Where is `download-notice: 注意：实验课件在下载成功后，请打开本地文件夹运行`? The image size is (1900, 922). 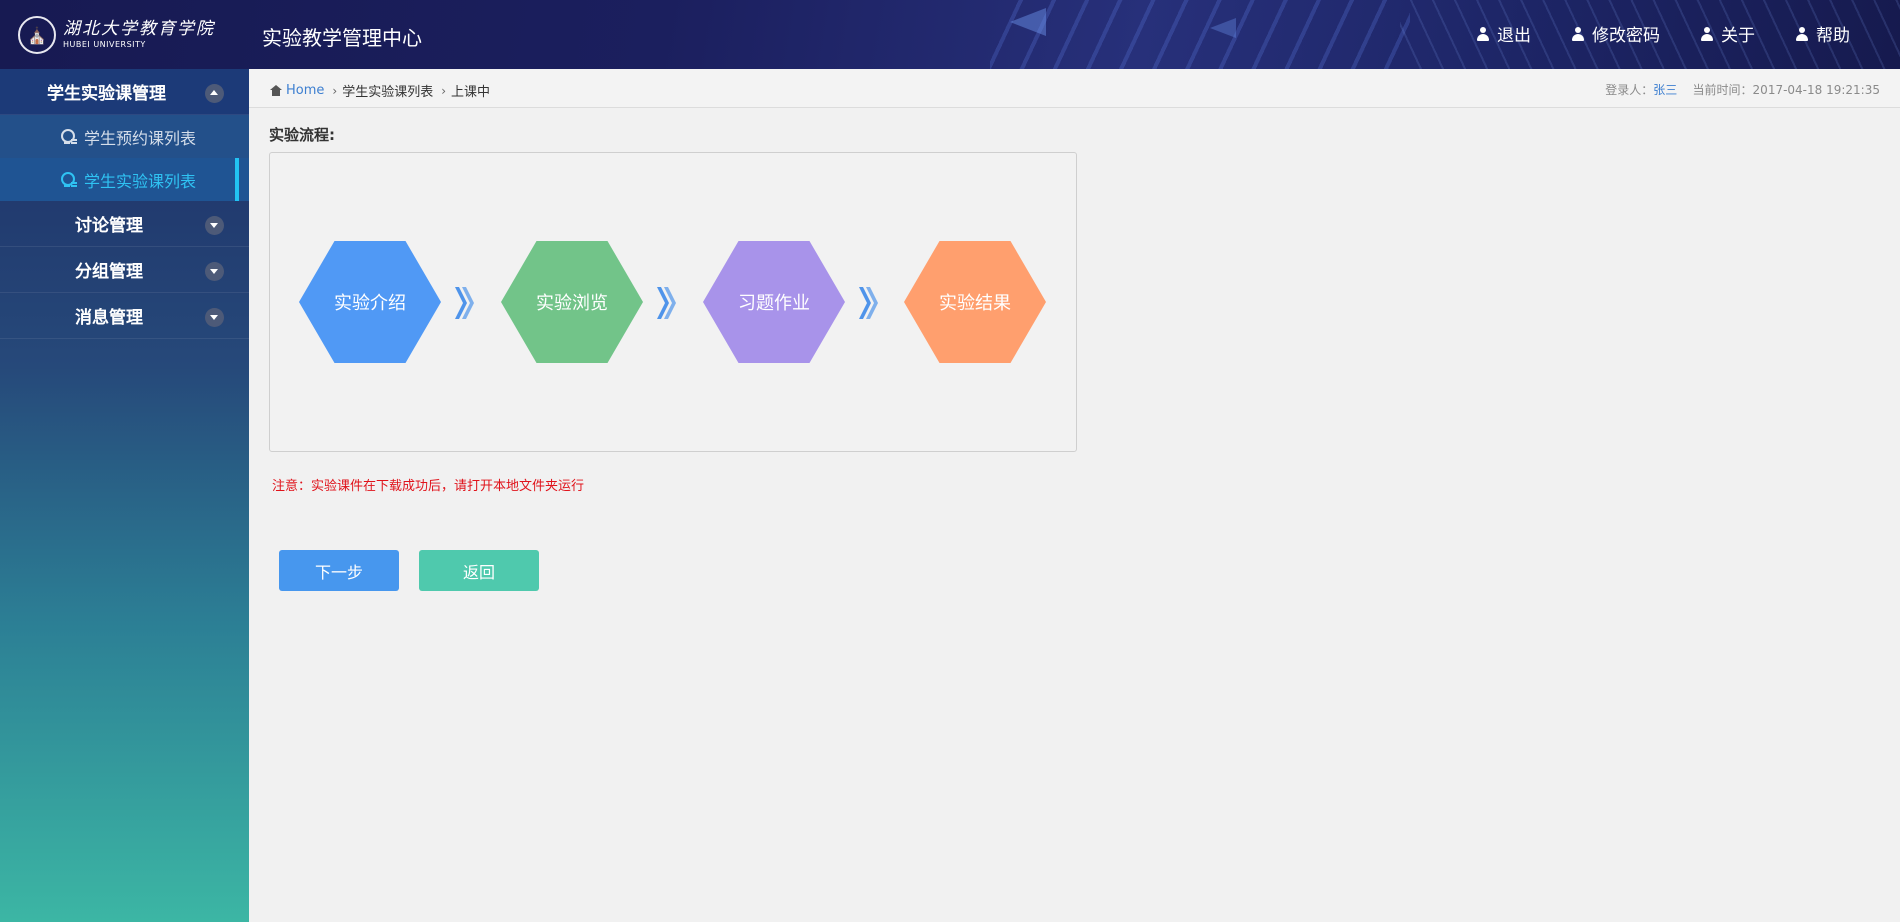 download-notice: 注意：实验课件在下载成功后，请打开本地文件夹运行 is located at coordinates (428, 486).